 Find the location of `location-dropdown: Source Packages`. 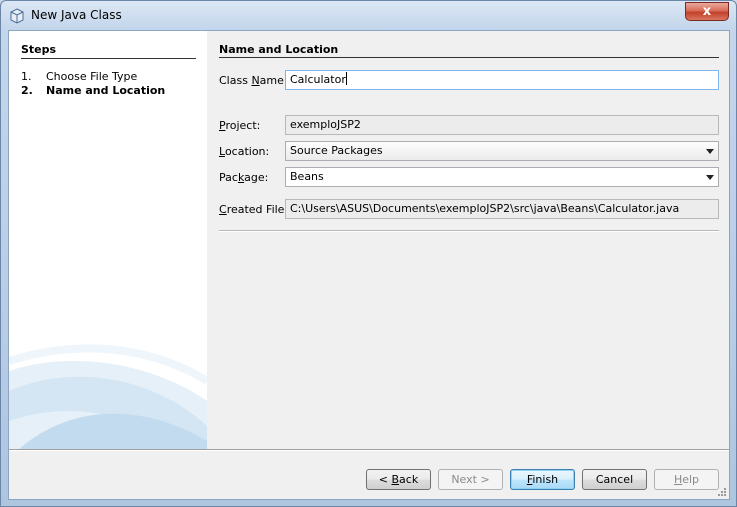

location-dropdown: Source Packages is located at coordinates (502, 151).